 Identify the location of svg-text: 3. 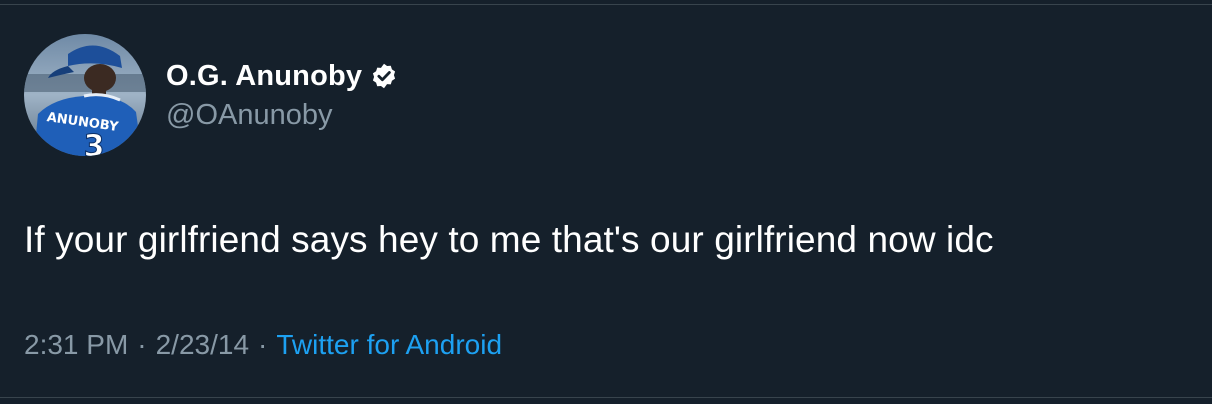
(94, 142).